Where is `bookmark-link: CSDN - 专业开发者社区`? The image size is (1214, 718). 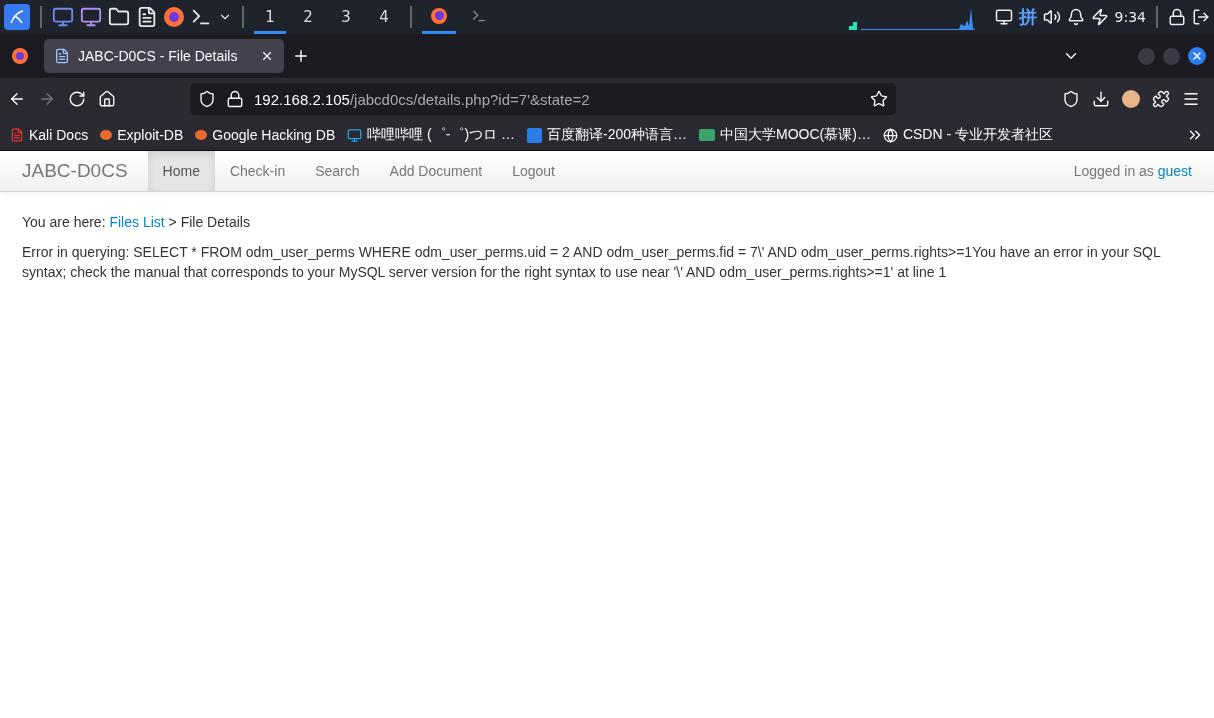 bookmark-link: CSDN - 专业开发者社区 is located at coordinates (968, 135).